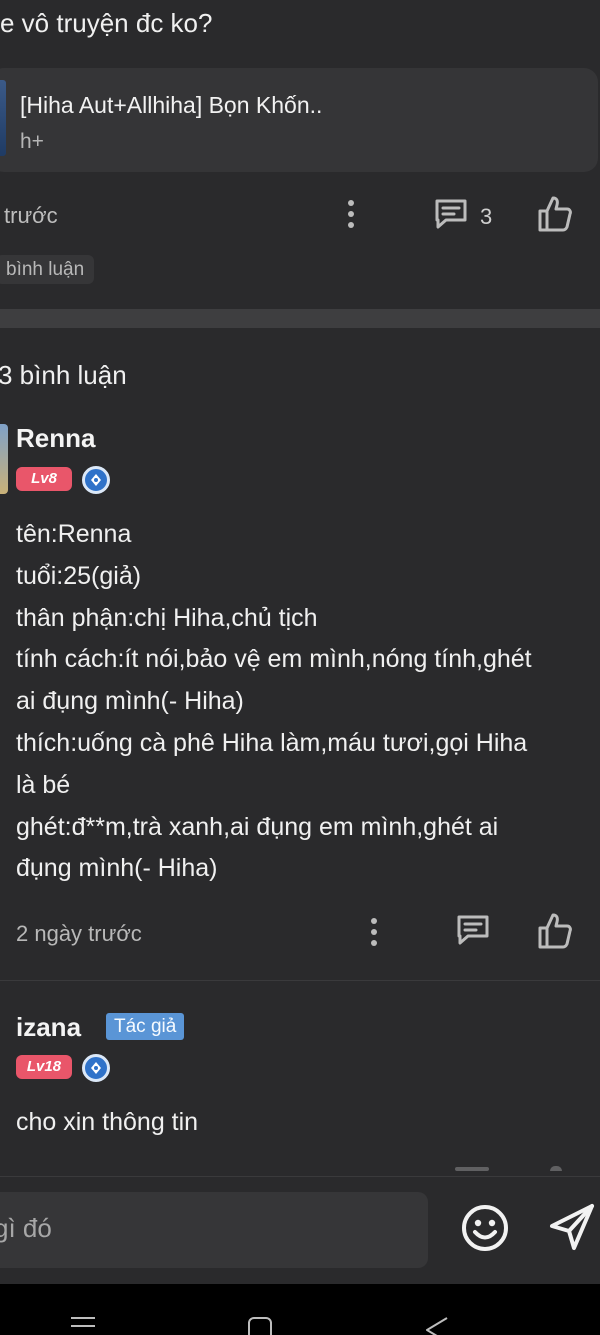 The height and width of the screenshot is (1335, 600). What do you see at coordinates (300, 1176) in the screenshot?
I see `composer-separator` at bounding box center [300, 1176].